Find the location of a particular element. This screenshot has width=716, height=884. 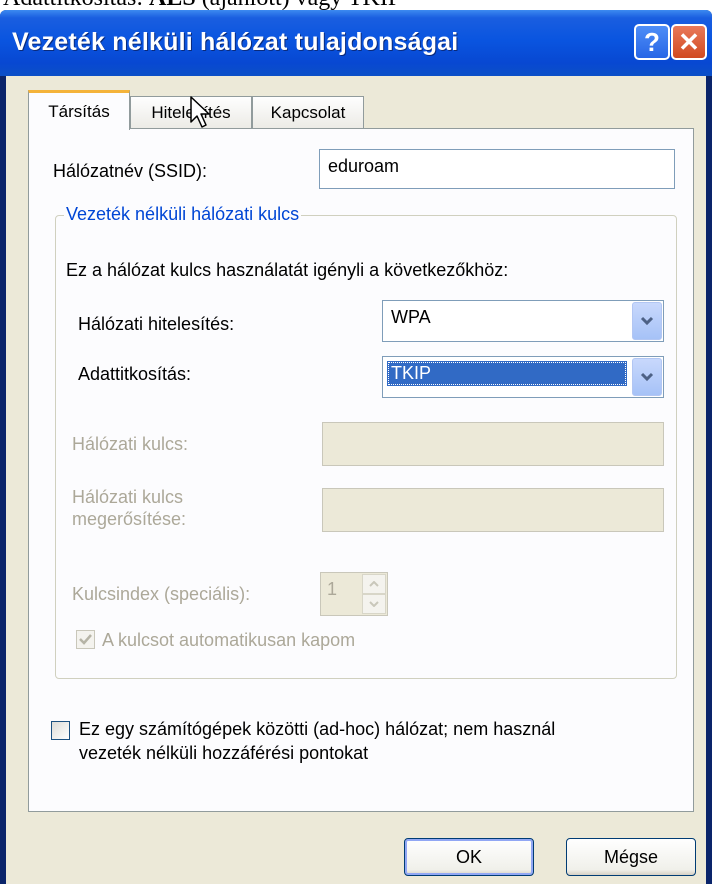

ssid-input: eduroam is located at coordinates (497, 169).